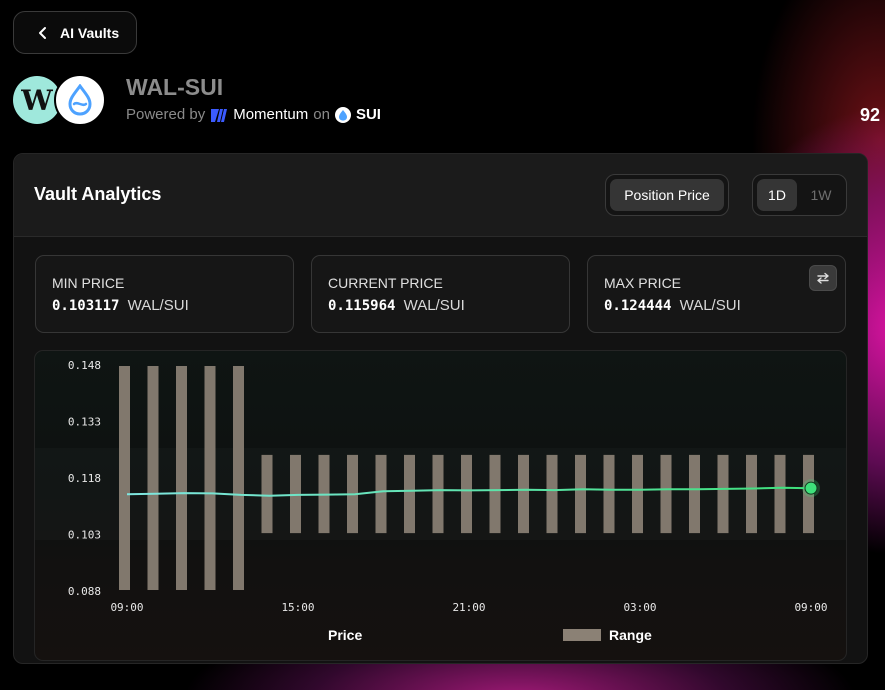  What do you see at coordinates (582, 635) in the screenshot?
I see `legend-range-swatch` at bounding box center [582, 635].